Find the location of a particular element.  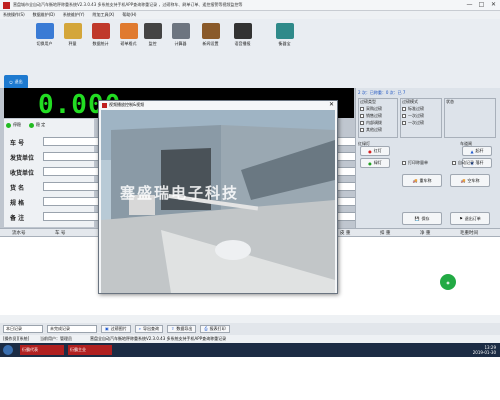

exit-icon: ⏻ is located at coordinates (11, 82).